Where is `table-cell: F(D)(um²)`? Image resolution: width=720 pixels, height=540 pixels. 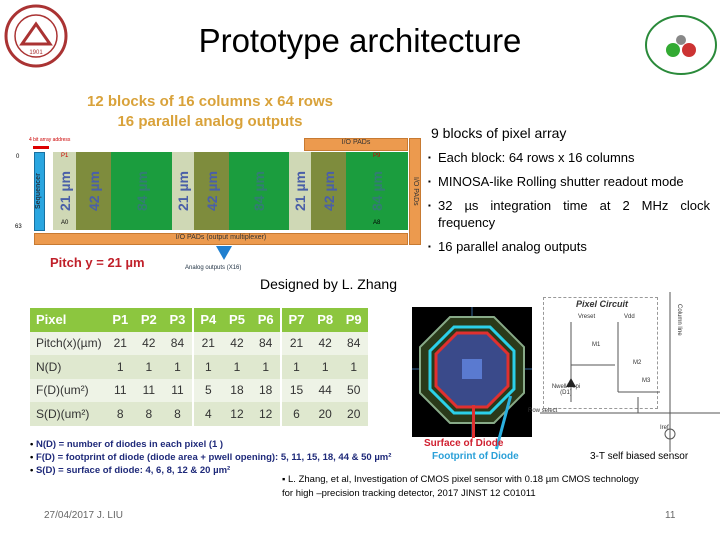
table-cell: F(D)(um²) is located at coordinates (68, 390).